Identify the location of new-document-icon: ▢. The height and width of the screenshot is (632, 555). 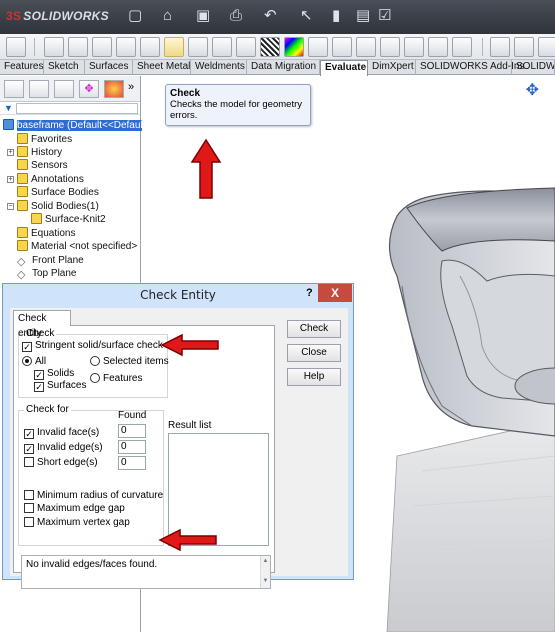
(135, 16).